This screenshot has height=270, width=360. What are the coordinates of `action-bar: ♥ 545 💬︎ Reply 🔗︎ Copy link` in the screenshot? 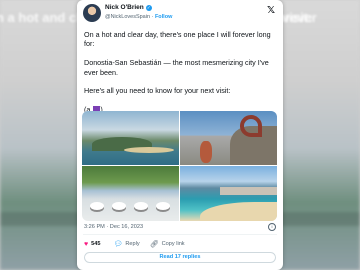 It's located at (180, 244).